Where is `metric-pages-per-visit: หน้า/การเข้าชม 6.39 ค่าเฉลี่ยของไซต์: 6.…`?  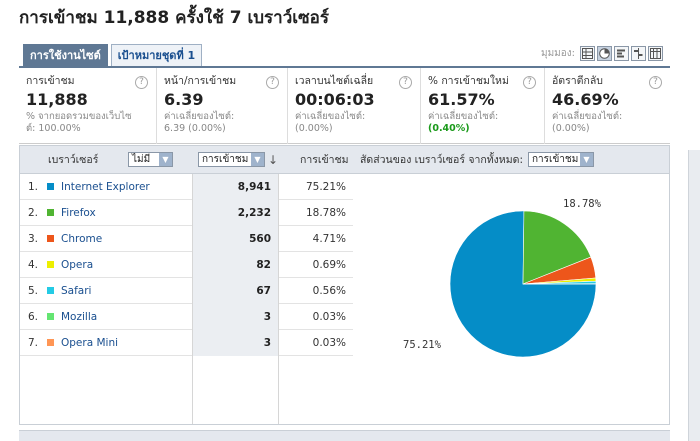
metric-pages-per-visit: หน้า/การเข้าชม 6.39 ค่าเฉลี่ยของไซต์: 6.… is located at coordinates (222, 106).